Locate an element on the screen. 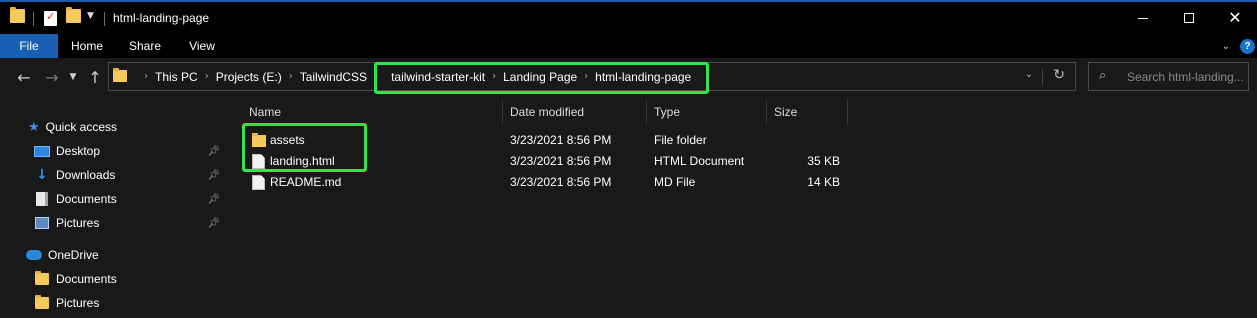  nav-onedrive-documents: Documents is located at coordinates (75, 279).